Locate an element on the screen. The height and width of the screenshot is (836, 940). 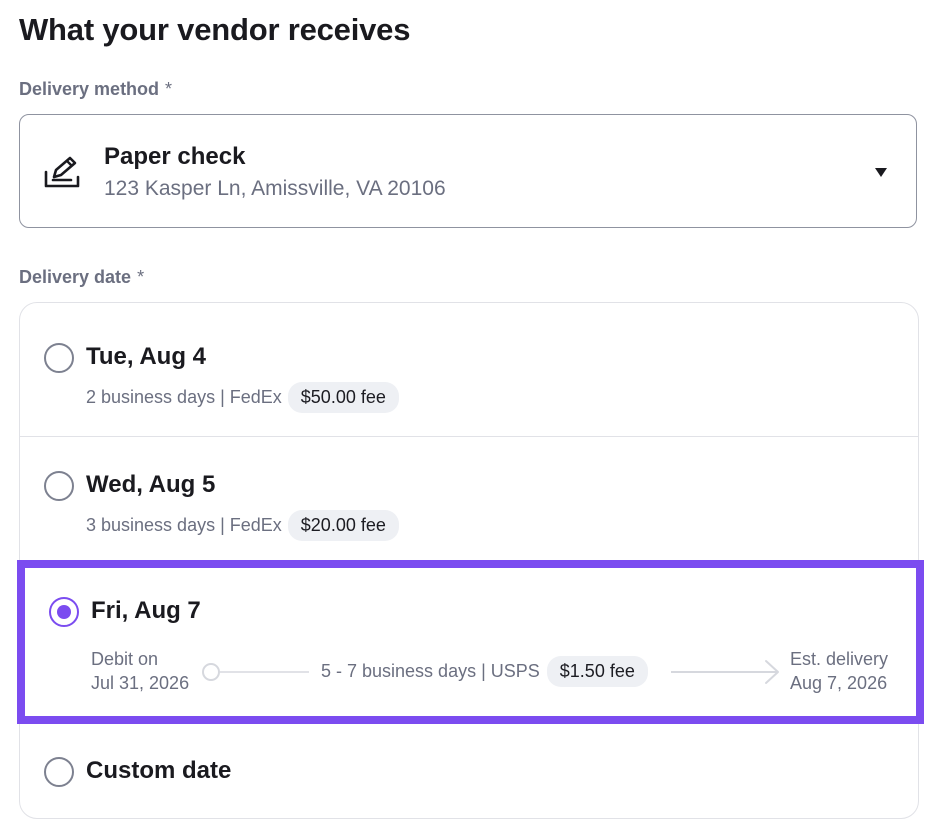
fee-badge: $50.00 fee is located at coordinates (343, 397).